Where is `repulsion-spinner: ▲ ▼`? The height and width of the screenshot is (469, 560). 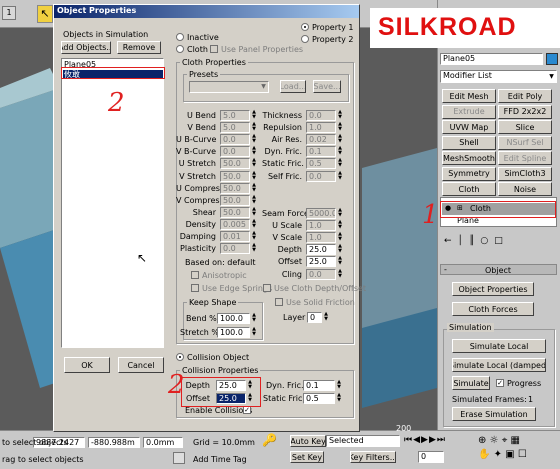 repulsion-spinner: ▲ ▼ is located at coordinates (340, 127).